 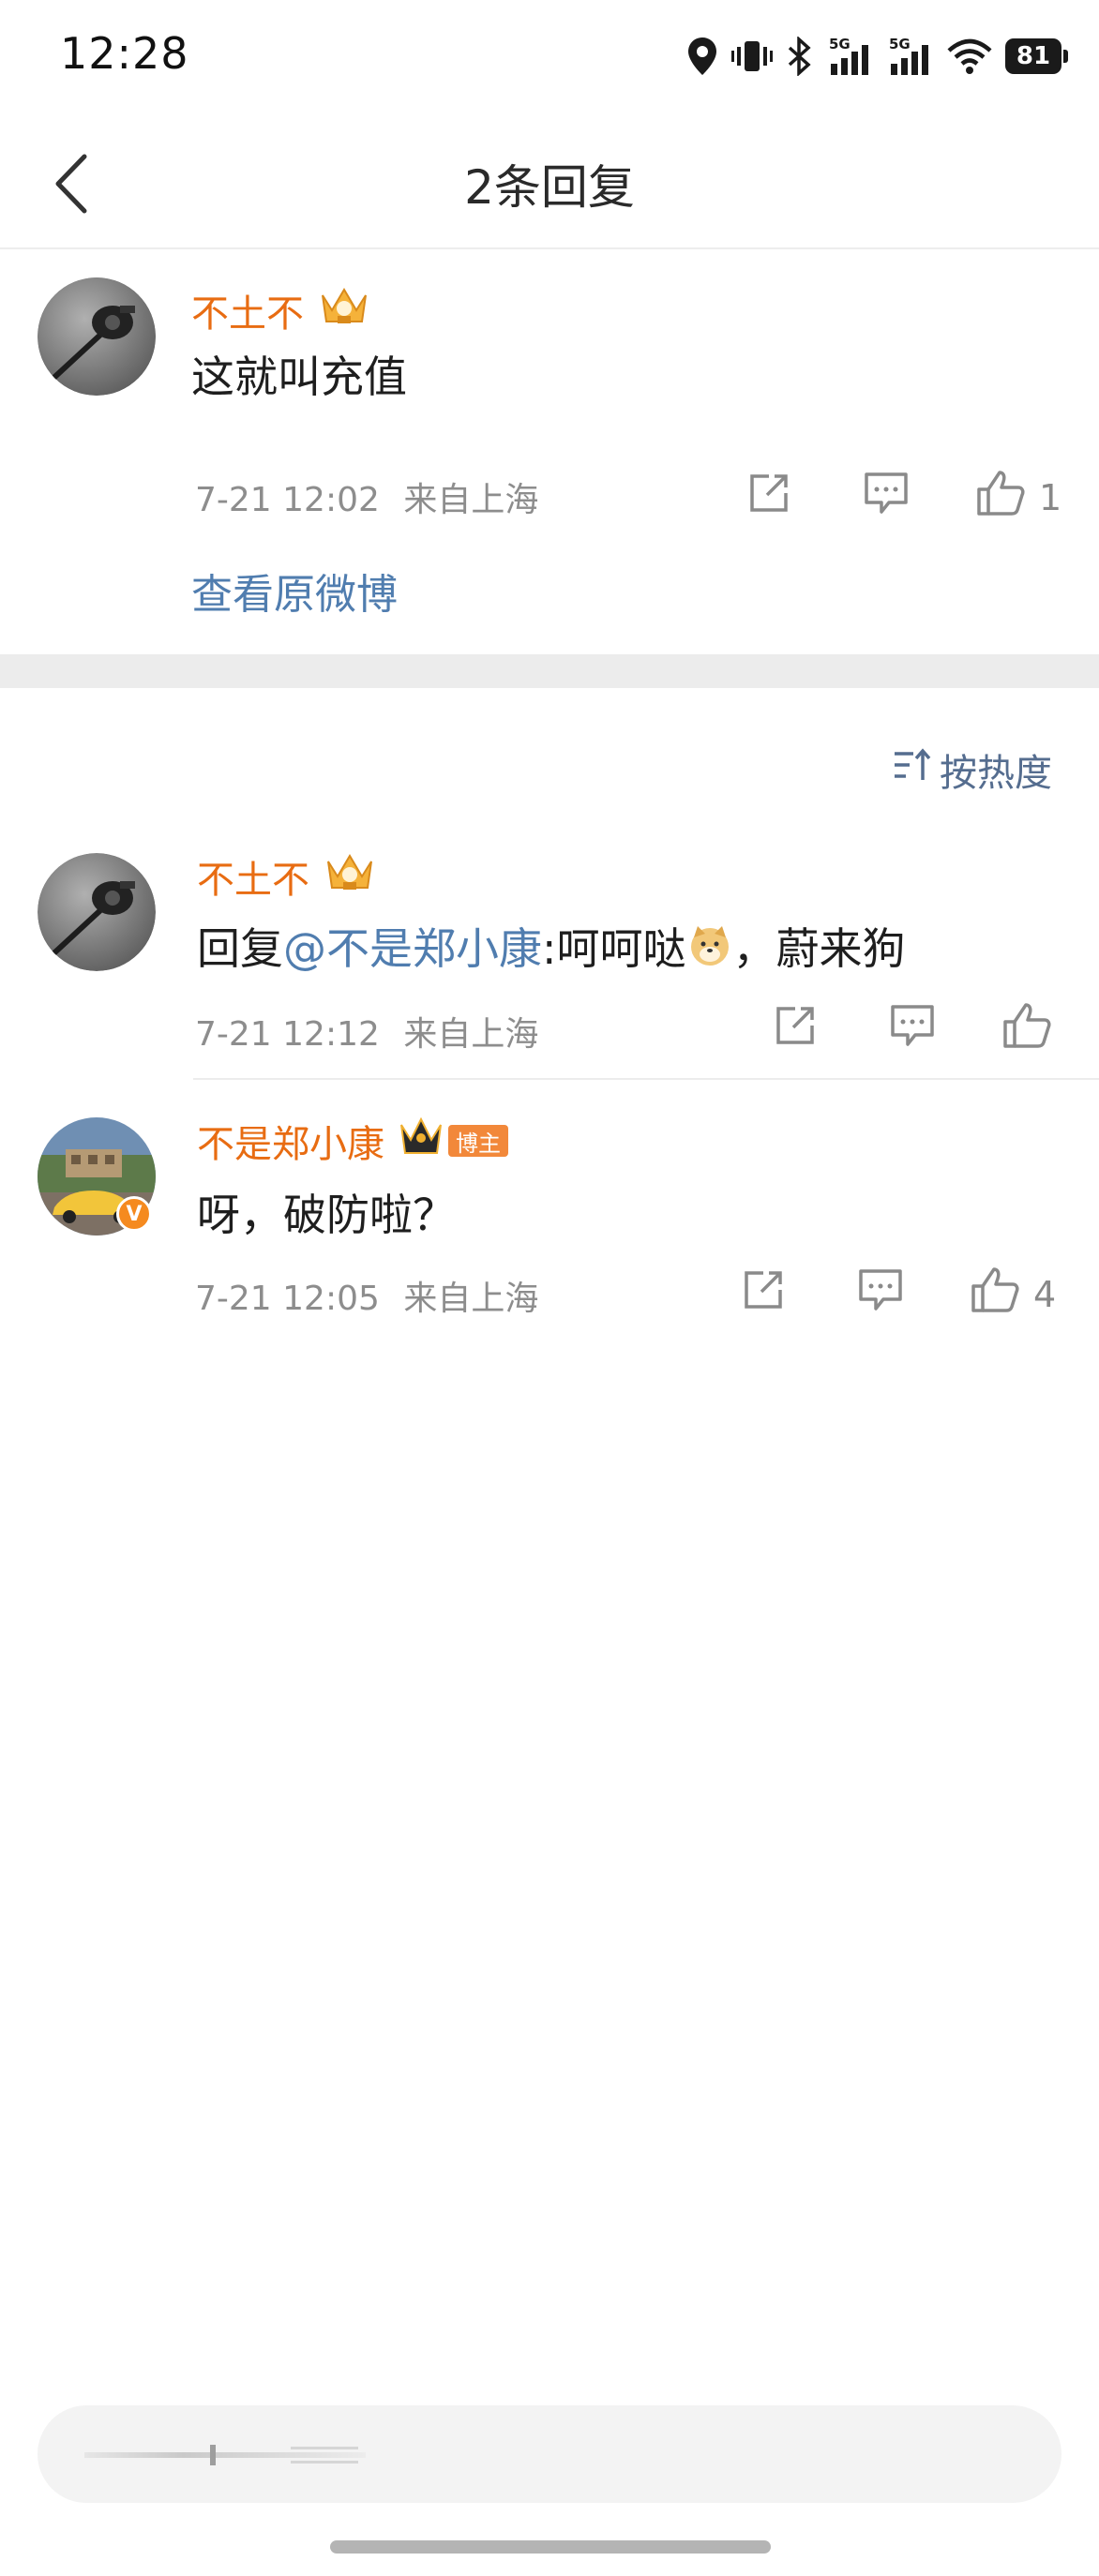 I want to click on comment-time: 7-21 12:05, so click(x=287, y=1299).